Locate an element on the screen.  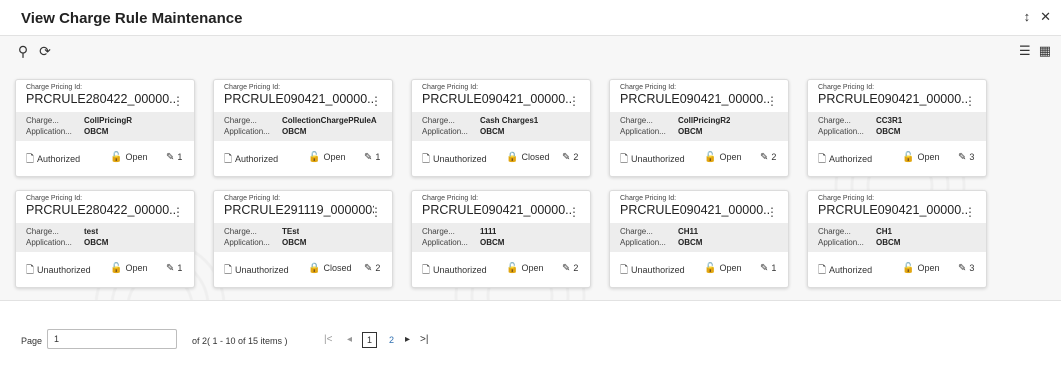
charge-row: Charge... test is located at coordinates (62, 231).